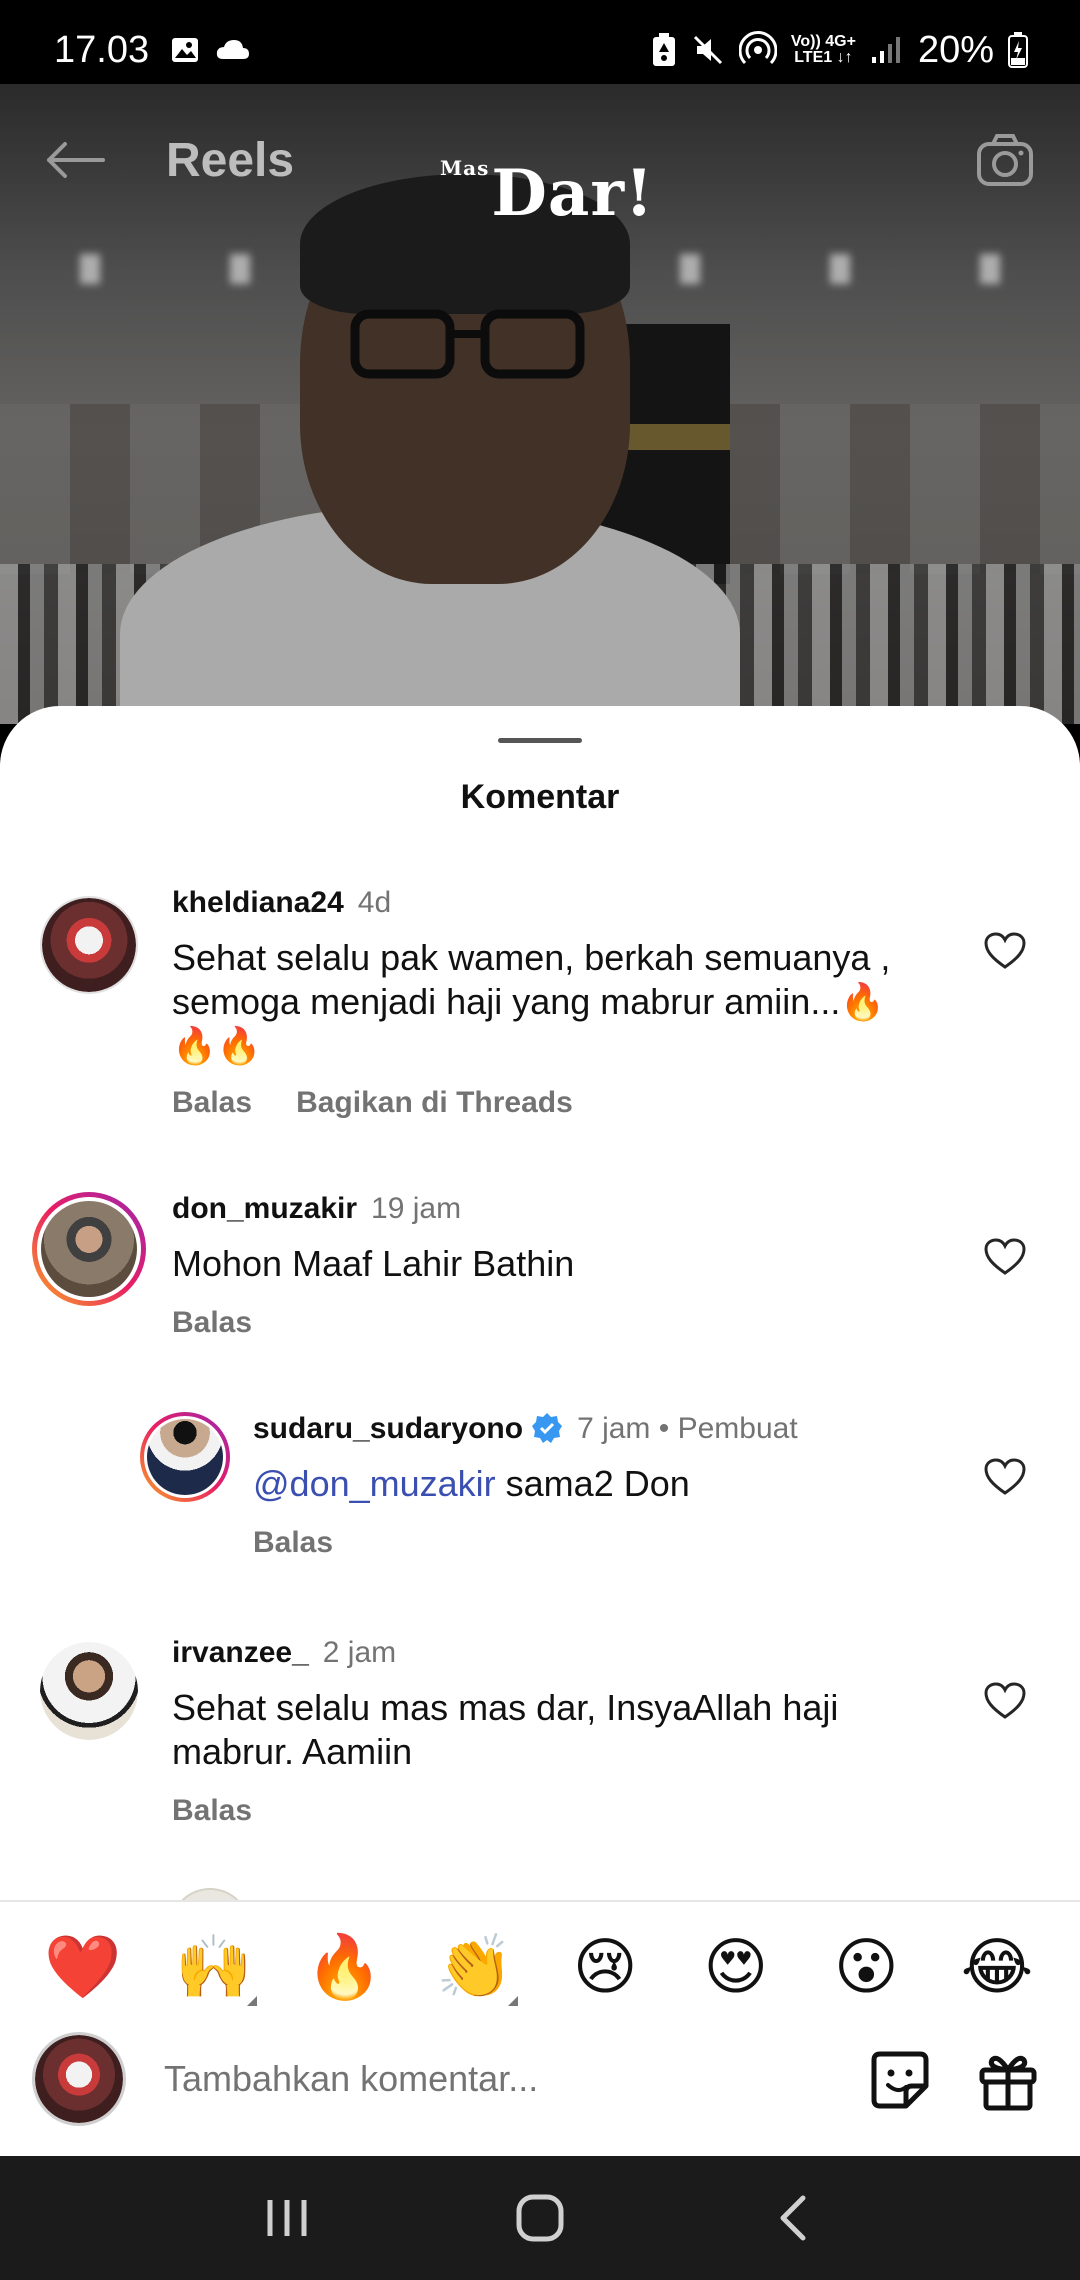 The width and height of the screenshot is (1080, 2280). What do you see at coordinates (83, 1967) in the screenshot?
I see `emoji-heart-button: ❤️` at bounding box center [83, 1967].